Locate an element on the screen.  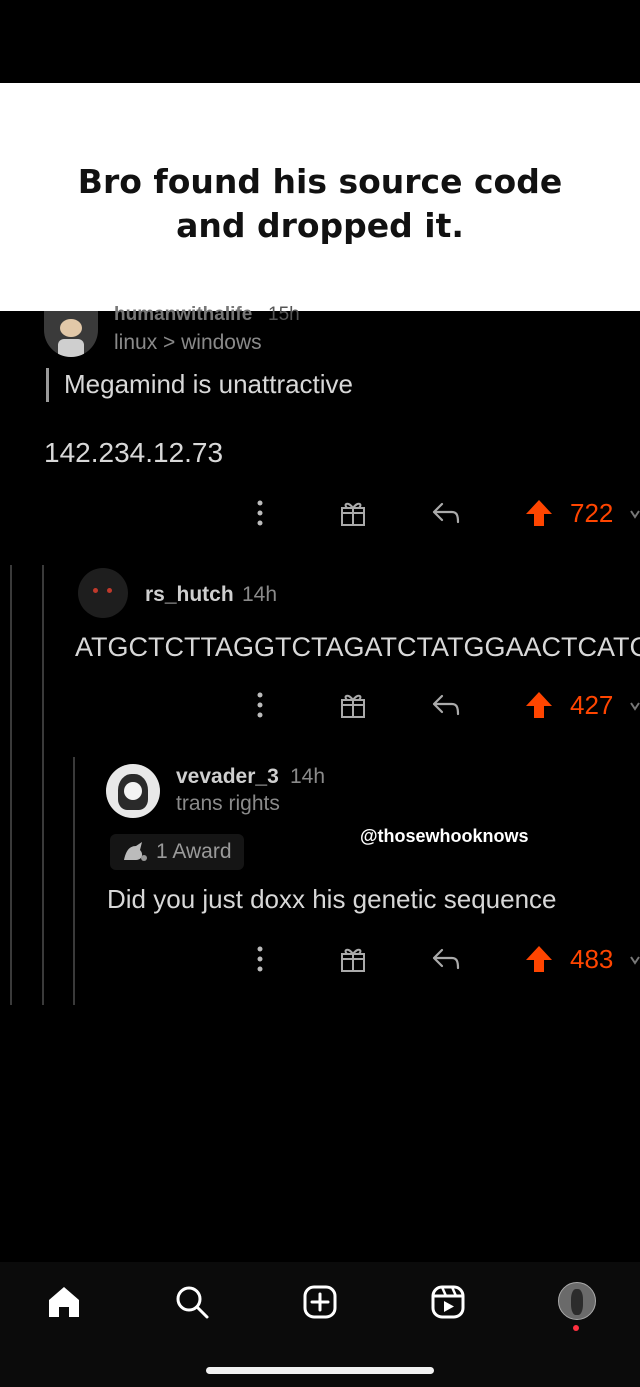
award-badge: 1 Award is located at coordinates (177, 852).